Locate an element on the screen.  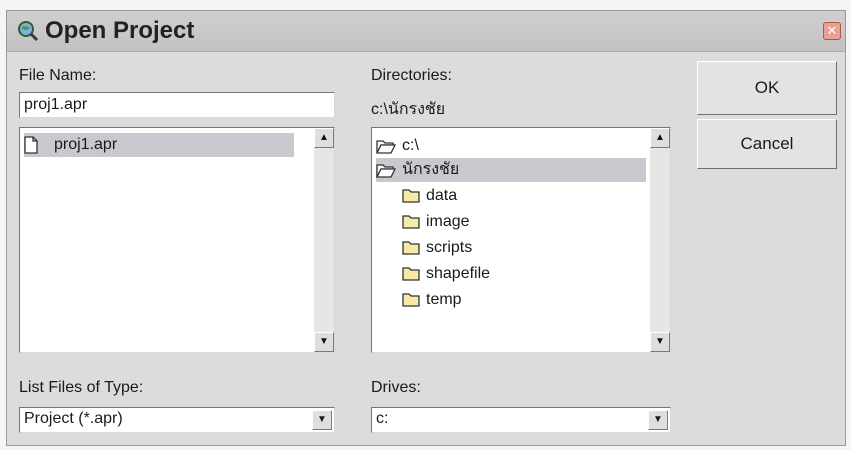
directory-item-current: นักรงชัย is located at coordinates (511, 170).